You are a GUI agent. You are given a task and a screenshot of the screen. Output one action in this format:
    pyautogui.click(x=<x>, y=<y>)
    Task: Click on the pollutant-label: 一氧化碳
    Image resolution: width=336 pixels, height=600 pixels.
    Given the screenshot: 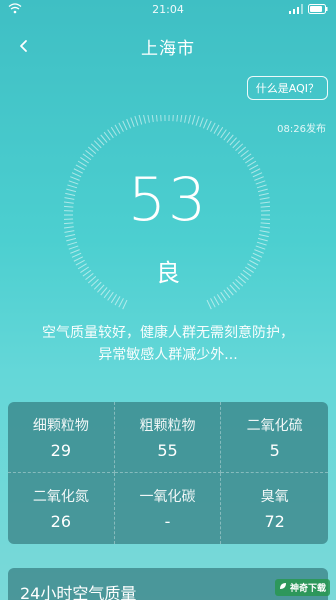 What is the action you would take?
    pyautogui.click(x=167, y=497)
    